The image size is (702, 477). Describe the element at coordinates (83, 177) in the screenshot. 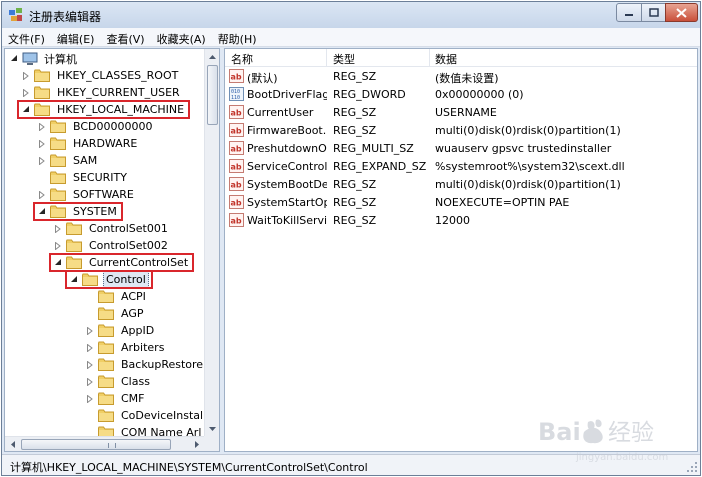

I see `tree-item-security: SECURITY` at that location.